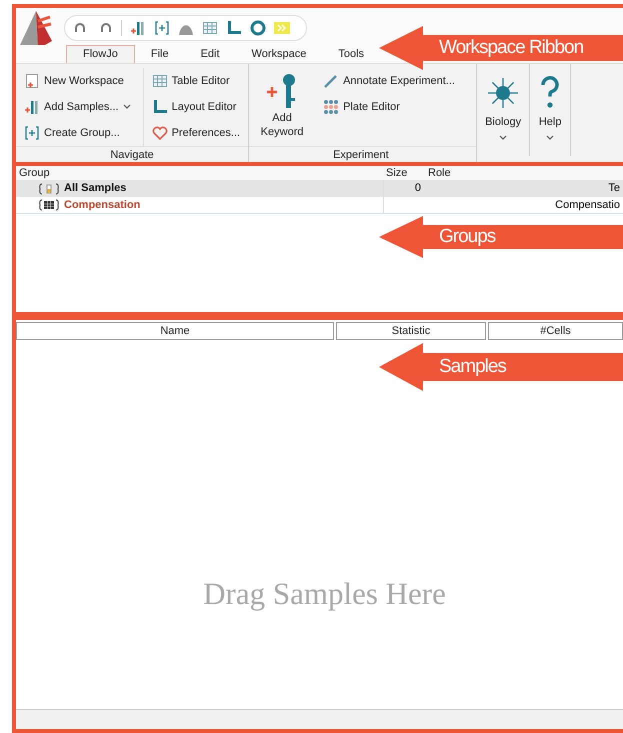  What do you see at coordinates (362, 154) in the screenshot?
I see `ribbon-group-title: Experiment` at bounding box center [362, 154].